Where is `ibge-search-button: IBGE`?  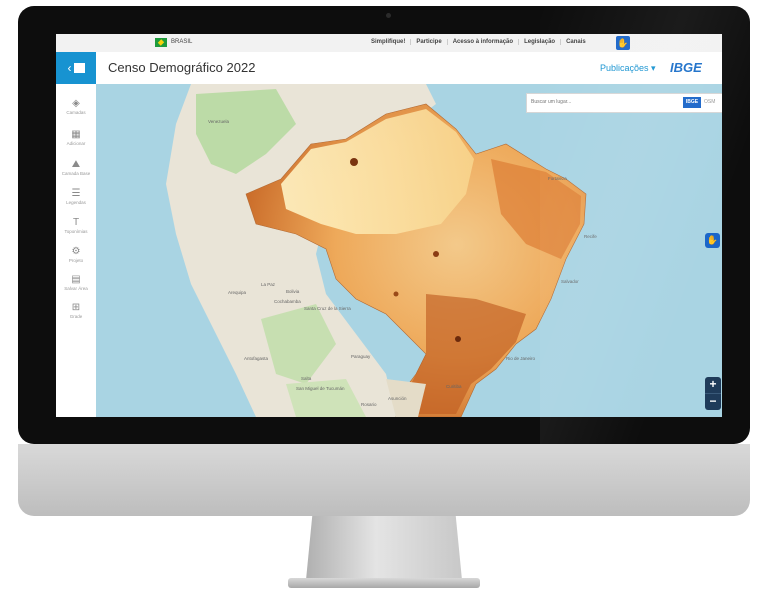 ibge-search-button: IBGE is located at coordinates (692, 102).